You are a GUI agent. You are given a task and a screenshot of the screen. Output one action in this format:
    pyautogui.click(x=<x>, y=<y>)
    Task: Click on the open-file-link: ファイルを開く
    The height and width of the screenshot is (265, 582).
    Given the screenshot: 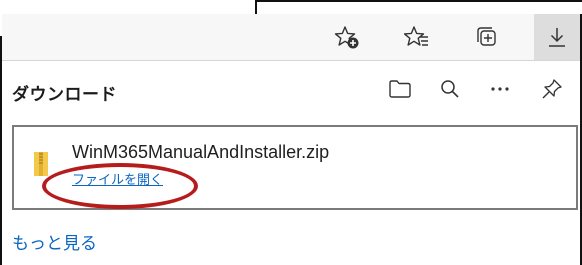 What is the action you would take?
    pyautogui.click(x=117, y=178)
    